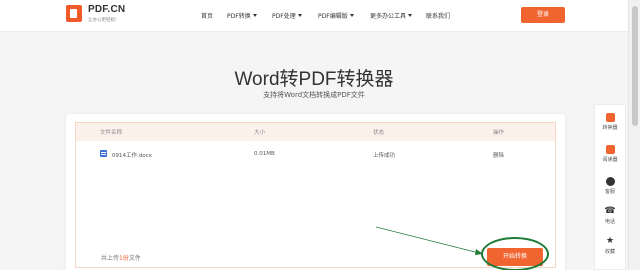 This screenshot has height=270, width=640. Describe the element at coordinates (609, 222) in the screenshot. I see `sidebar-item-label: 电话` at that location.